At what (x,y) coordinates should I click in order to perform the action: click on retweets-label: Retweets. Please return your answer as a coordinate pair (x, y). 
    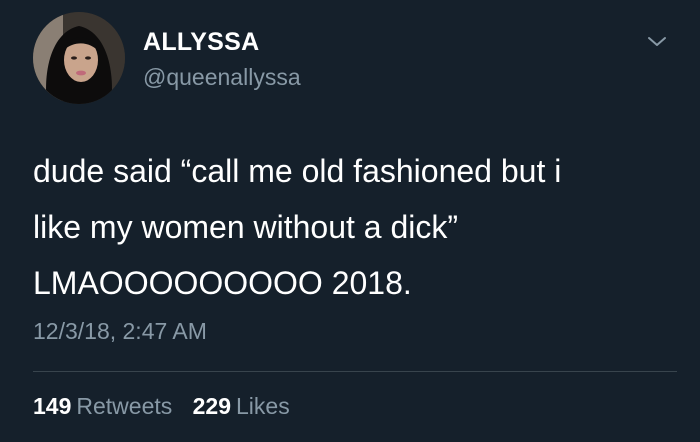
    Looking at the image, I should click on (124, 406).